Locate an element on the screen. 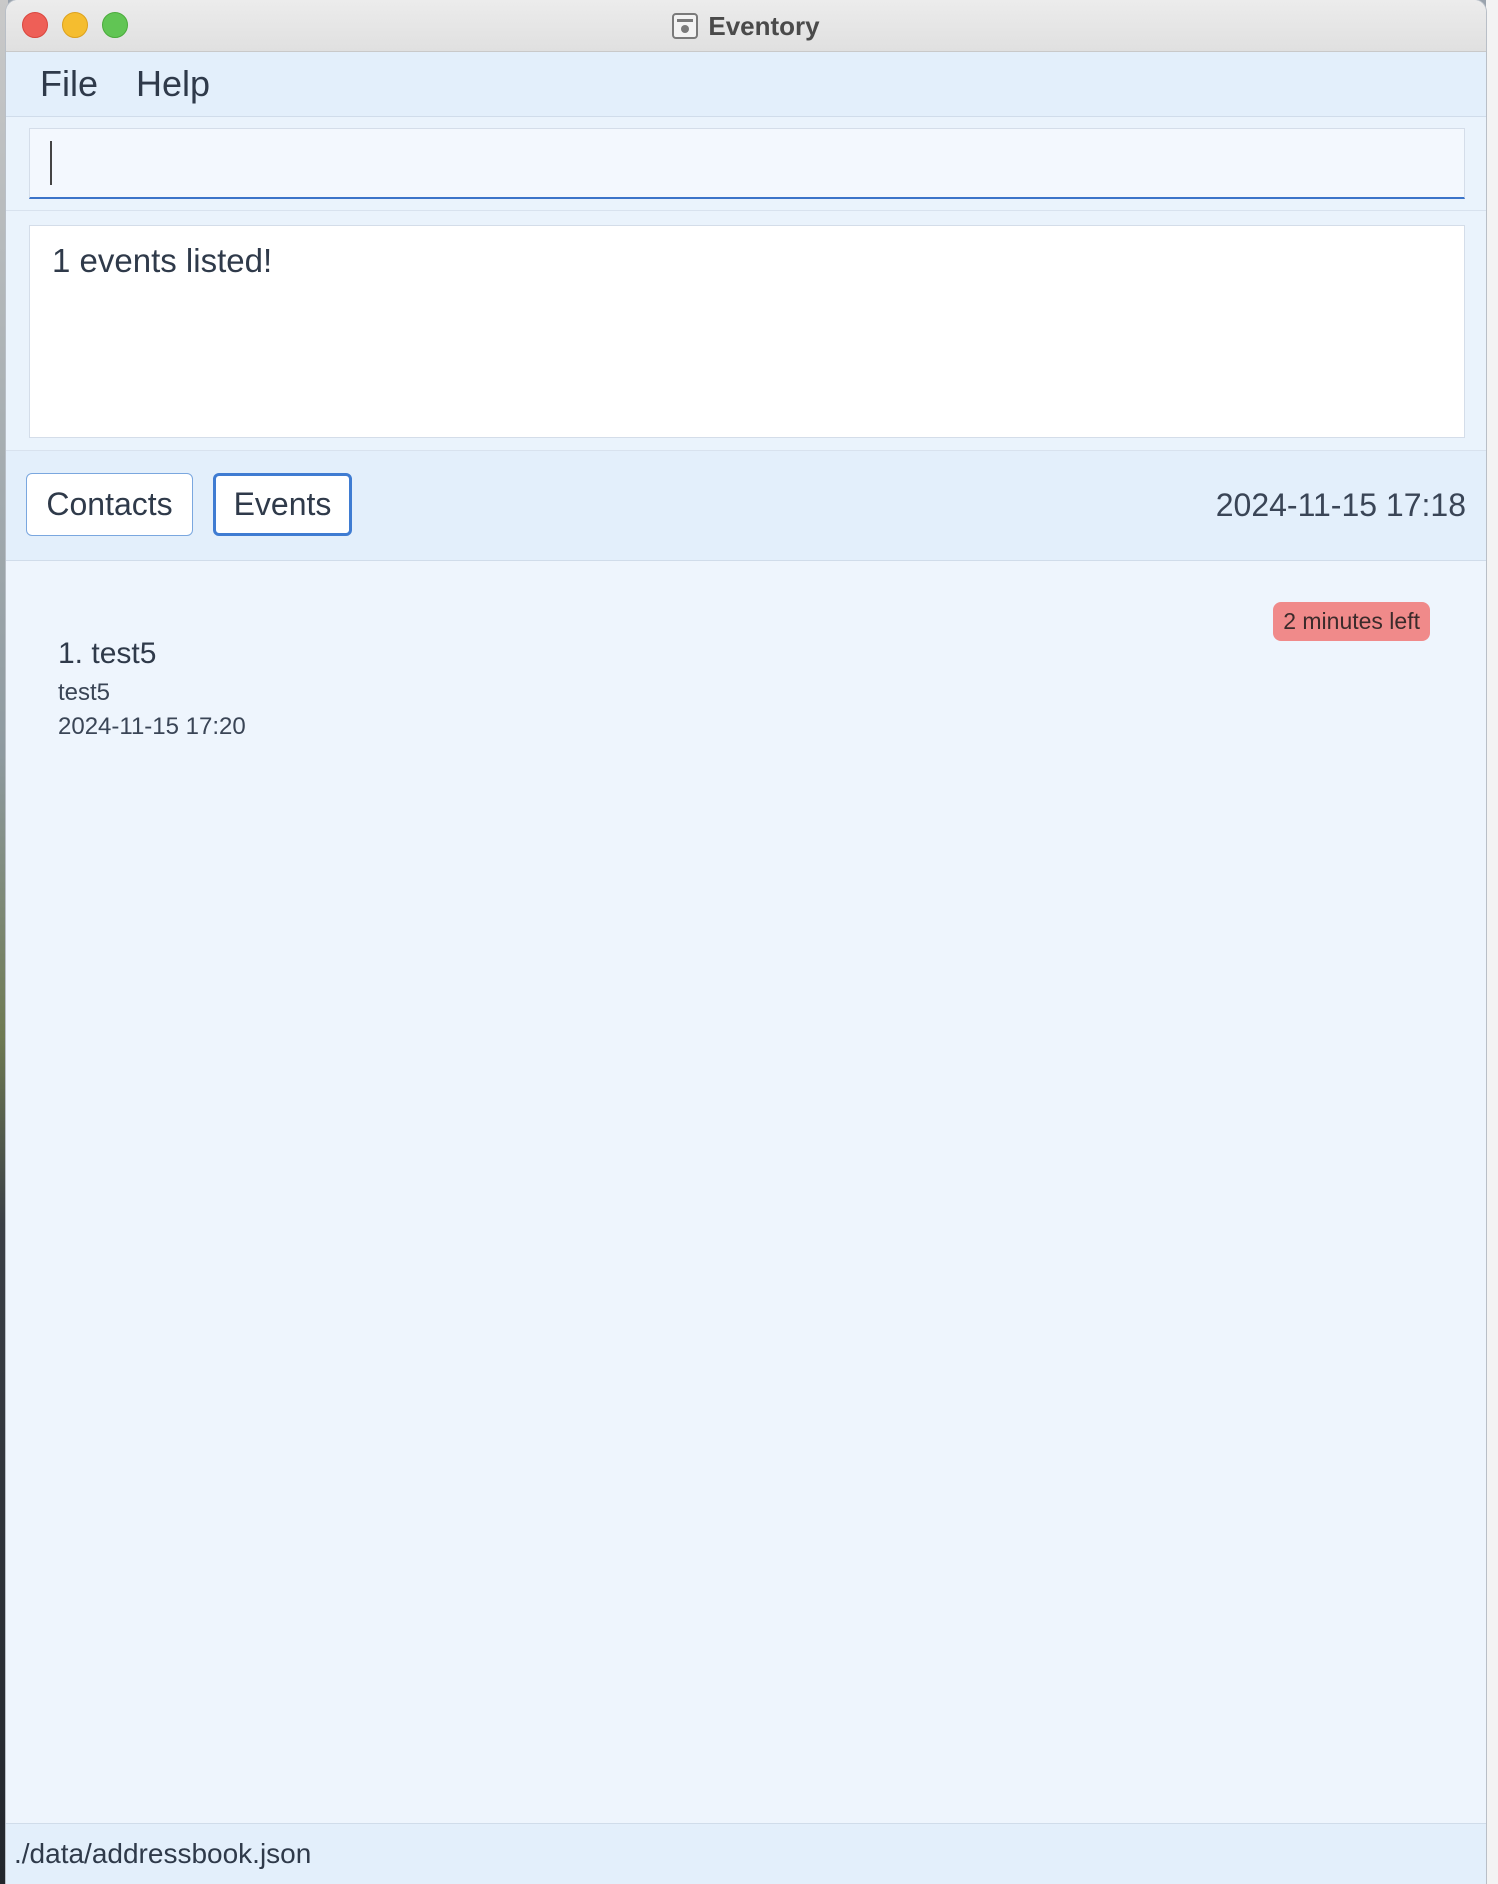 The height and width of the screenshot is (1884, 1498). menu-help: Help is located at coordinates (173, 84).